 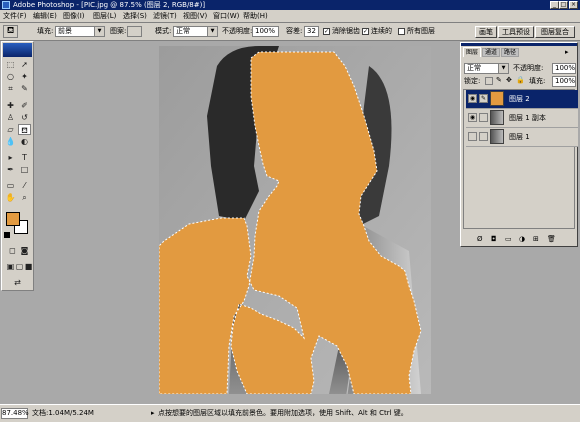 I want to click on blend-mode-select: 正常 ▼, so click(x=486, y=68).